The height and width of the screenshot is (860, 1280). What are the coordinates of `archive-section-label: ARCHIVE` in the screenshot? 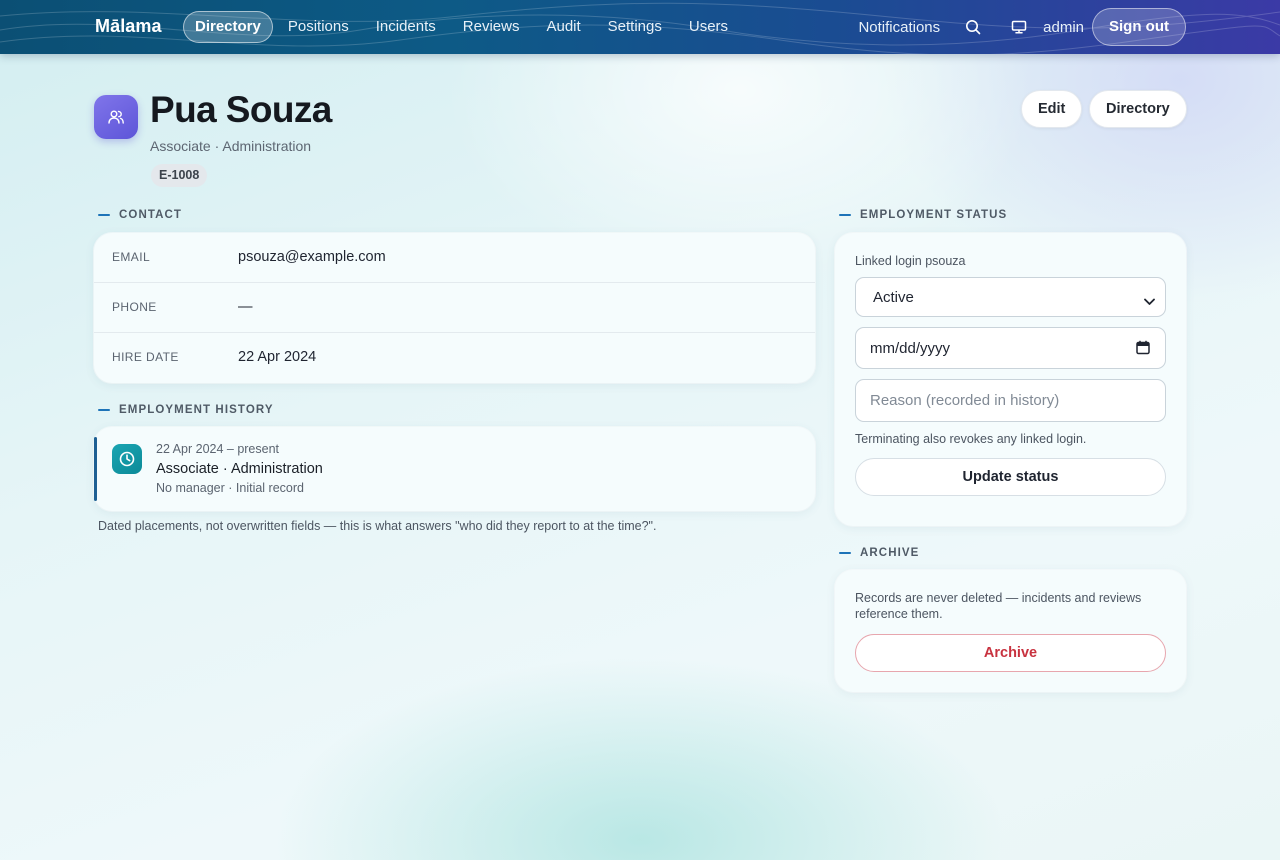 It's located at (879, 553).